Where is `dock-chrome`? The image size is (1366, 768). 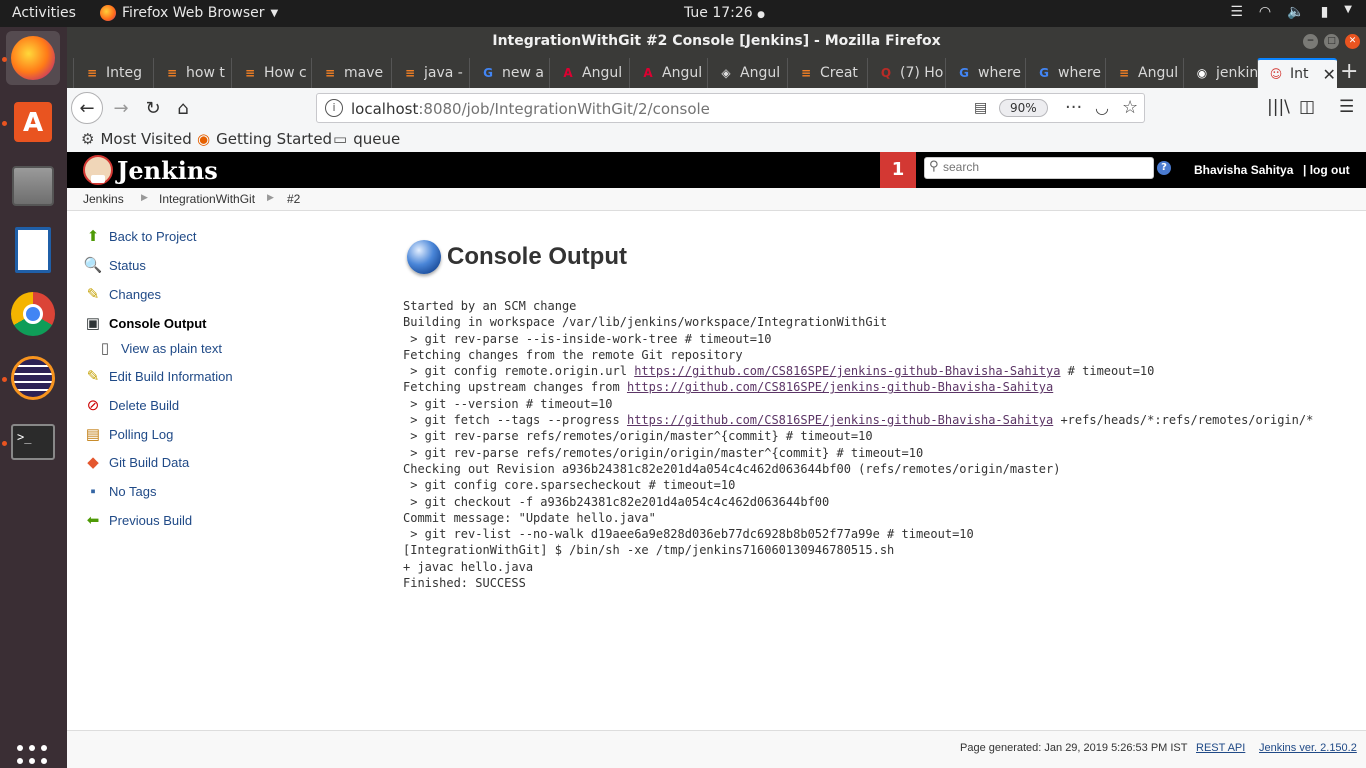 dock-chrome is located at coordinates (33, 314).